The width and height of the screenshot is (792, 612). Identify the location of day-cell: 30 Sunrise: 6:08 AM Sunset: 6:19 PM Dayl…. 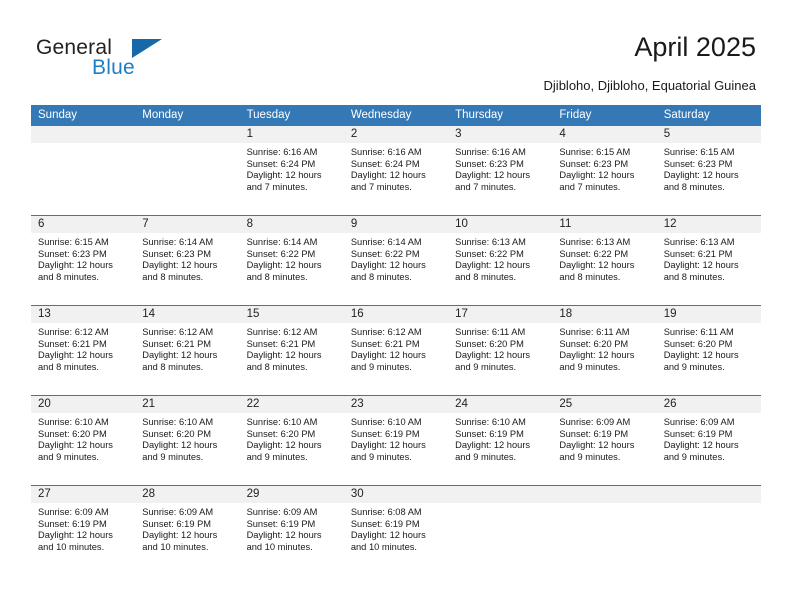
(396, 530).